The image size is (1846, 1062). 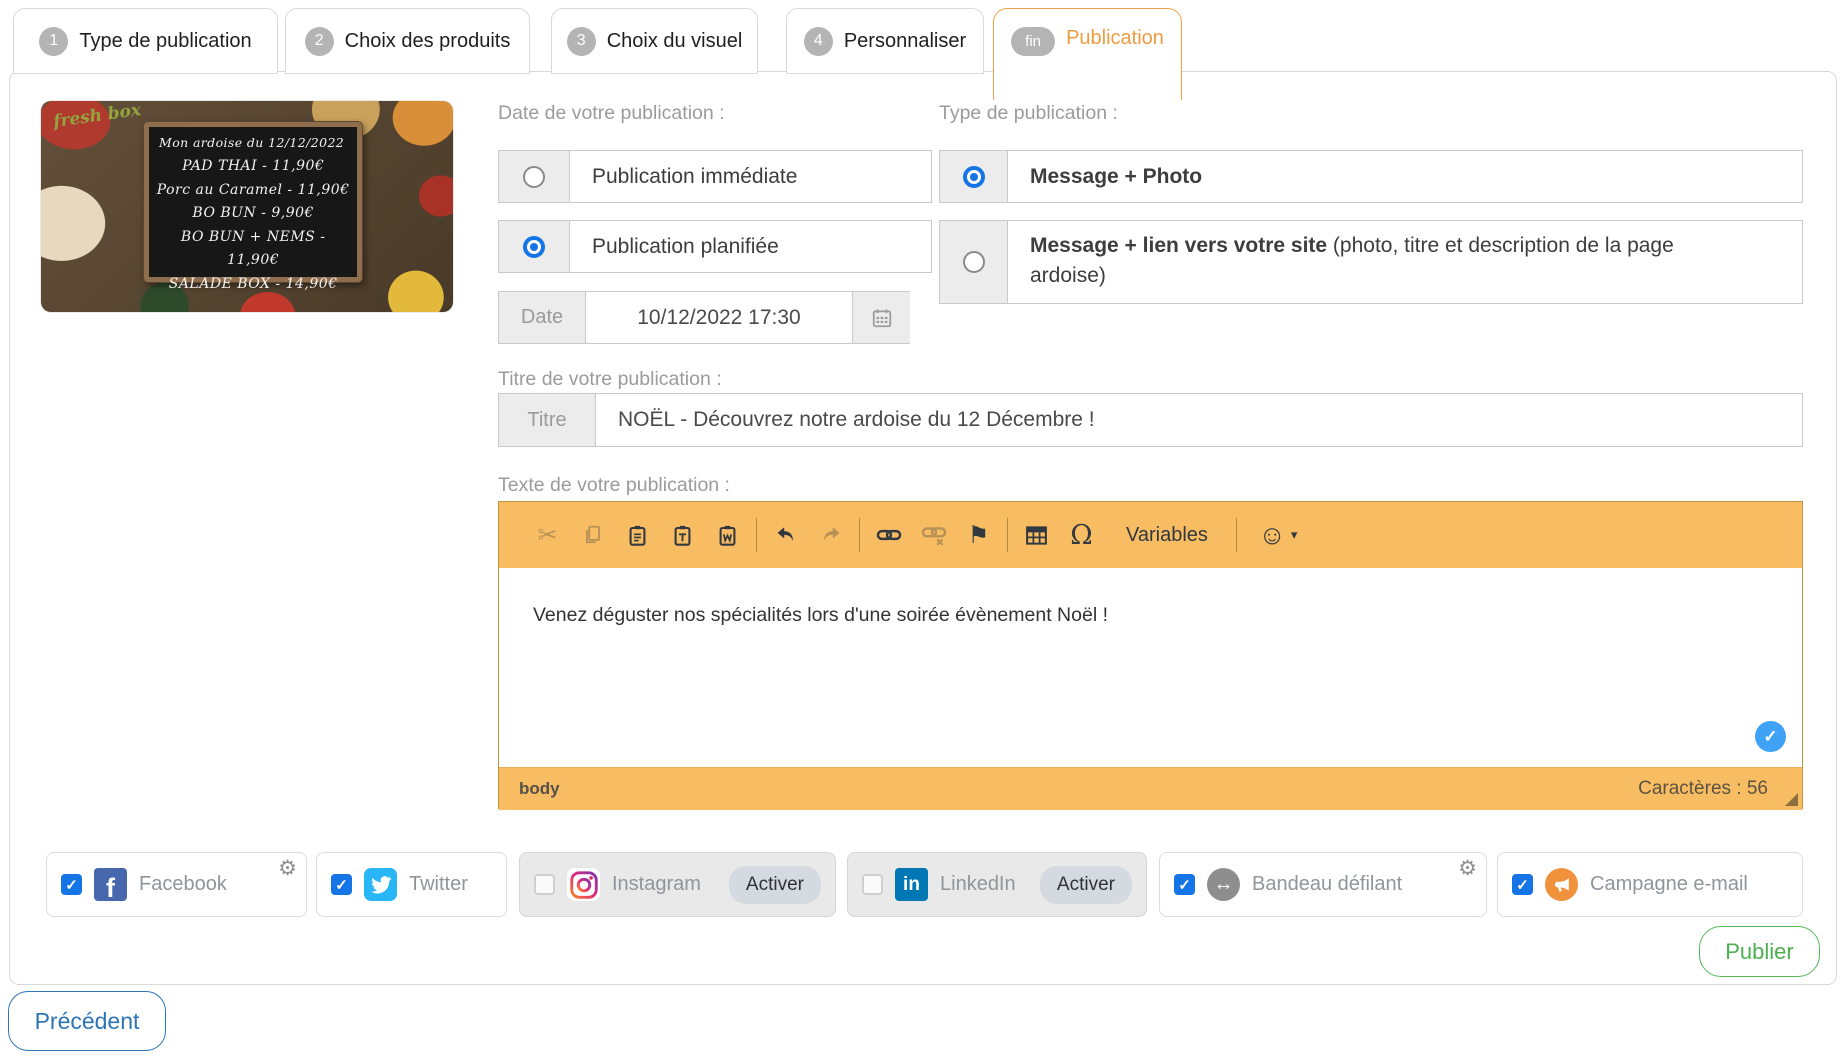 I want to click on campagne-checkbox: ✓, so click(x=1522, y=884).